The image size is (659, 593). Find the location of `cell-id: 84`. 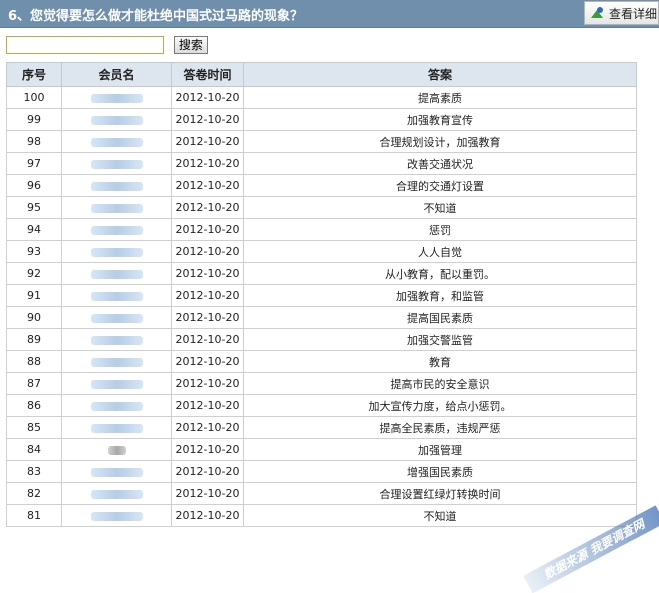

cell-id: 84 is located at coordinates (34, 449).